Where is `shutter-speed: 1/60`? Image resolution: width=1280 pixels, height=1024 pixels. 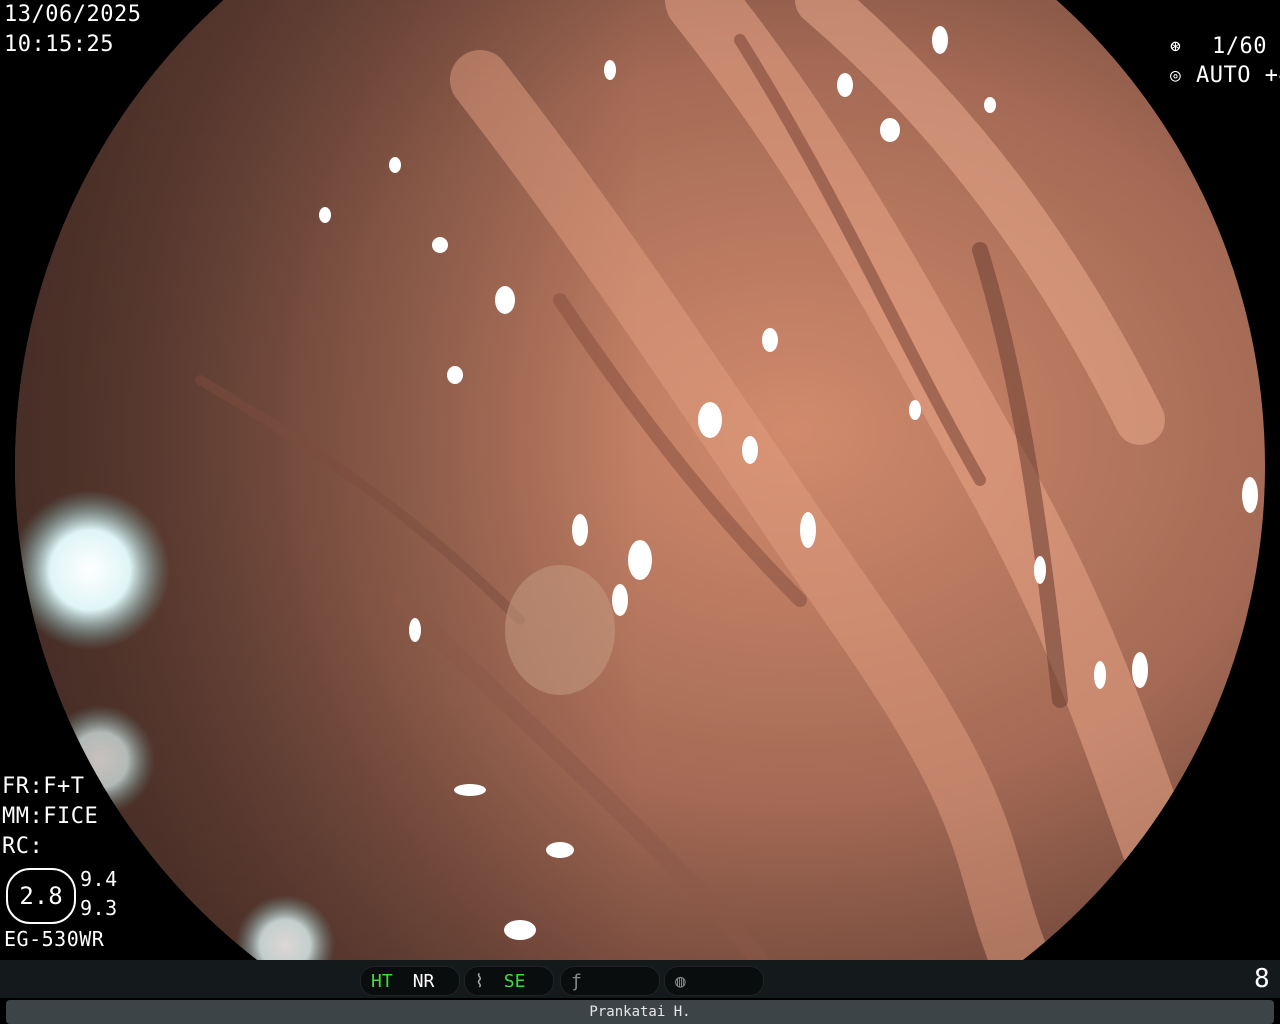
shutter-speed: 1/60 is located at coordinates (1239, 46).